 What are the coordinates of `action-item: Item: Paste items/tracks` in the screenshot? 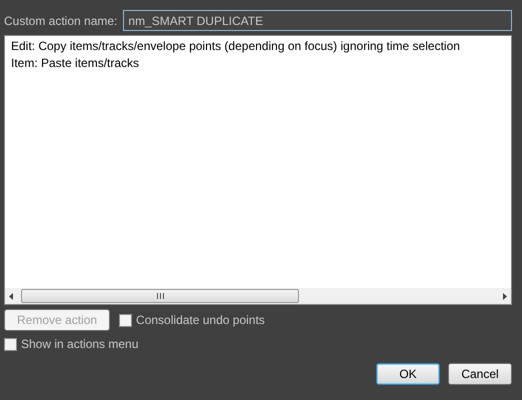 It's located at (258, 63).